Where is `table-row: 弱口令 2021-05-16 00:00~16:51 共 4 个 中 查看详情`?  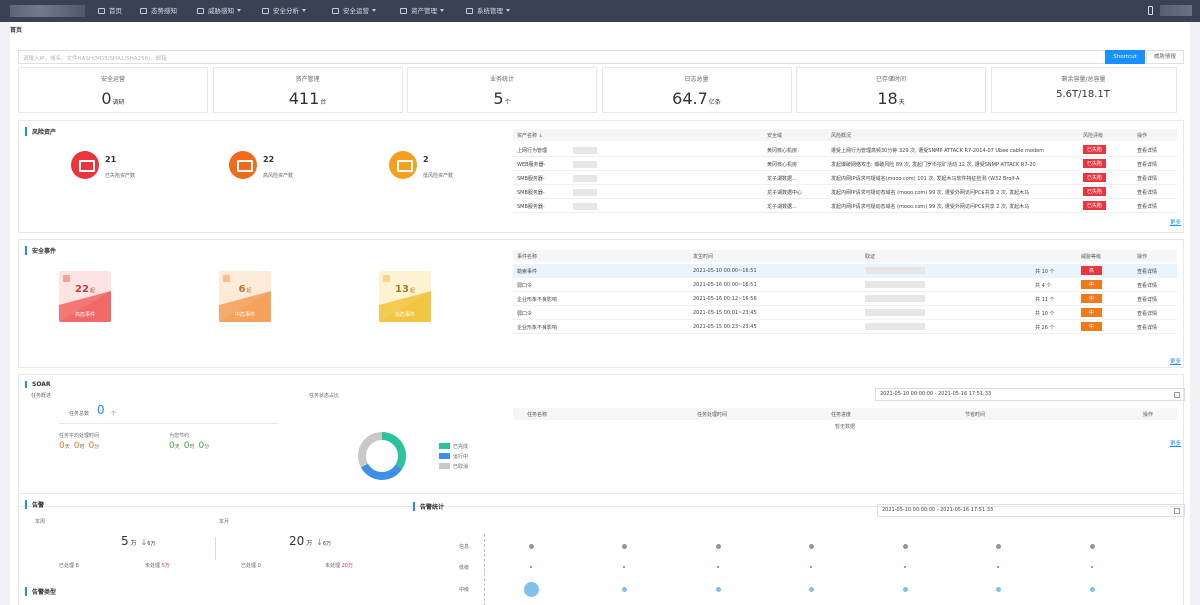 table-row: 弱口令 2021-05-16 00:00~16:51 共 4 个 中 查看详情 is located at coordinates (845, 285).